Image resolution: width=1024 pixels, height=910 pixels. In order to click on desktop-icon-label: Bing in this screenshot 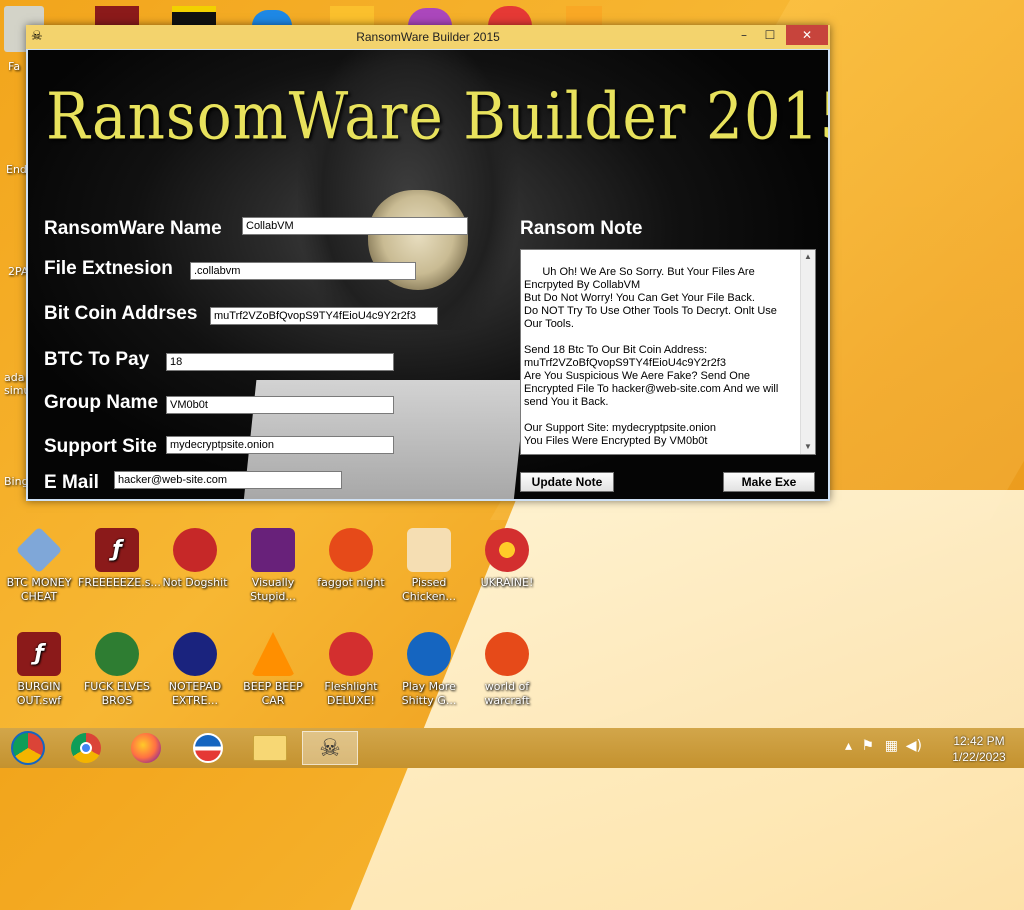, I will do `click(16, 481)`.